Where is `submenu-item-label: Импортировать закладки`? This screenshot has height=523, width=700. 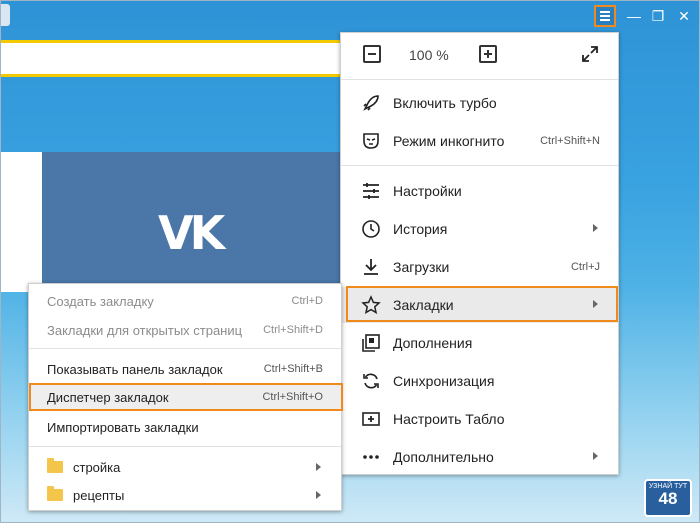
submenu-item-label: Импортировать закладки is located at coordinates (123, 427).